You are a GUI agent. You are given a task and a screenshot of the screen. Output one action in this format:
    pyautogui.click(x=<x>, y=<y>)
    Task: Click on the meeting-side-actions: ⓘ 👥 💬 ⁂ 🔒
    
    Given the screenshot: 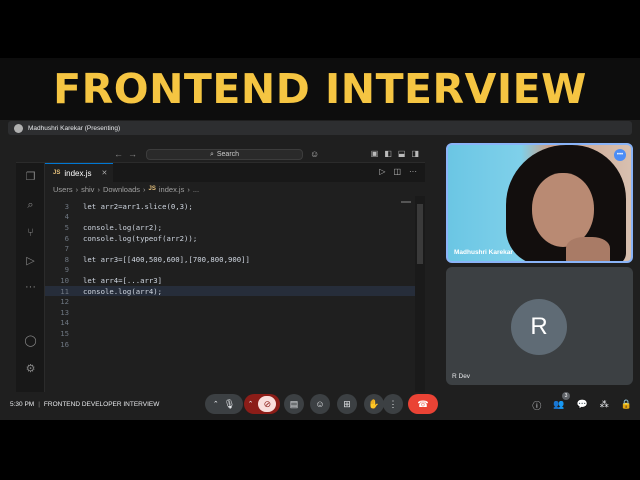 What is the action you would take?
    pyautogui.click(x=582, y=405)
    